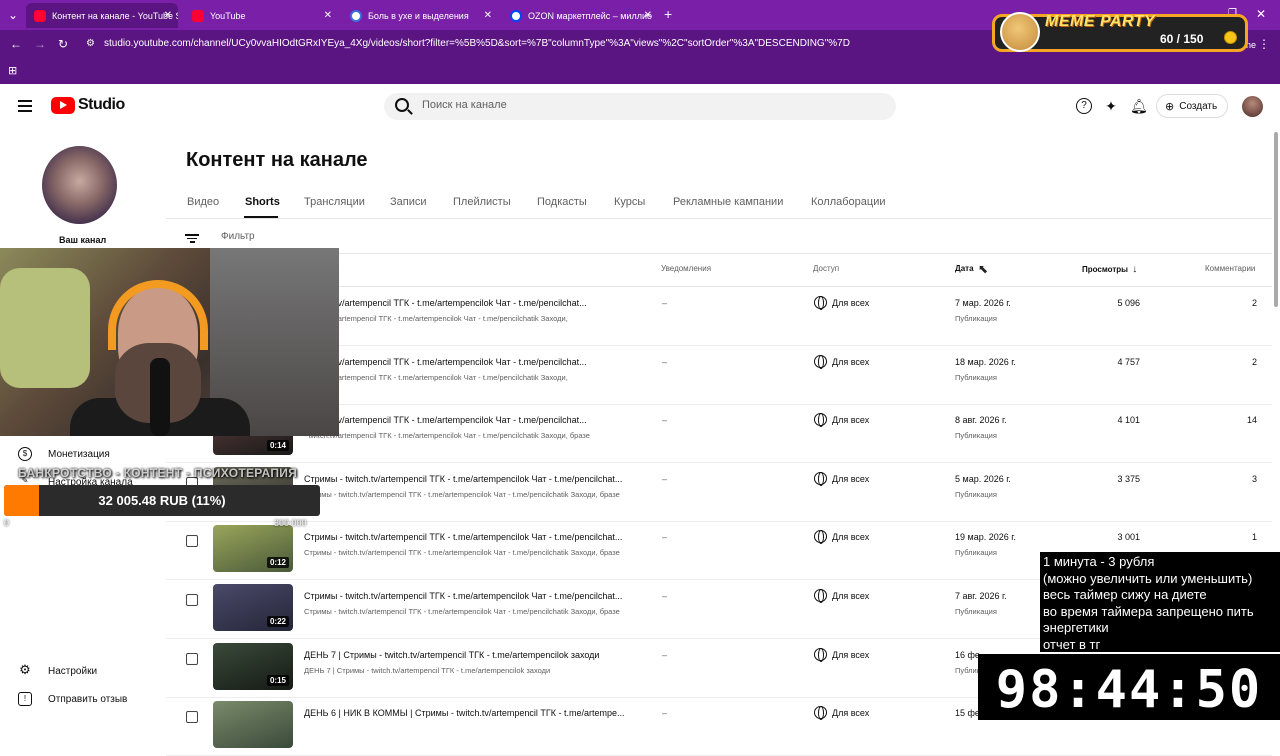 The height and width of the screenshot is (756, 1280). What do you see at coordinates (198, 15) in the screenshot?
I see `youtube-icon` at bounding box center [198, 15].